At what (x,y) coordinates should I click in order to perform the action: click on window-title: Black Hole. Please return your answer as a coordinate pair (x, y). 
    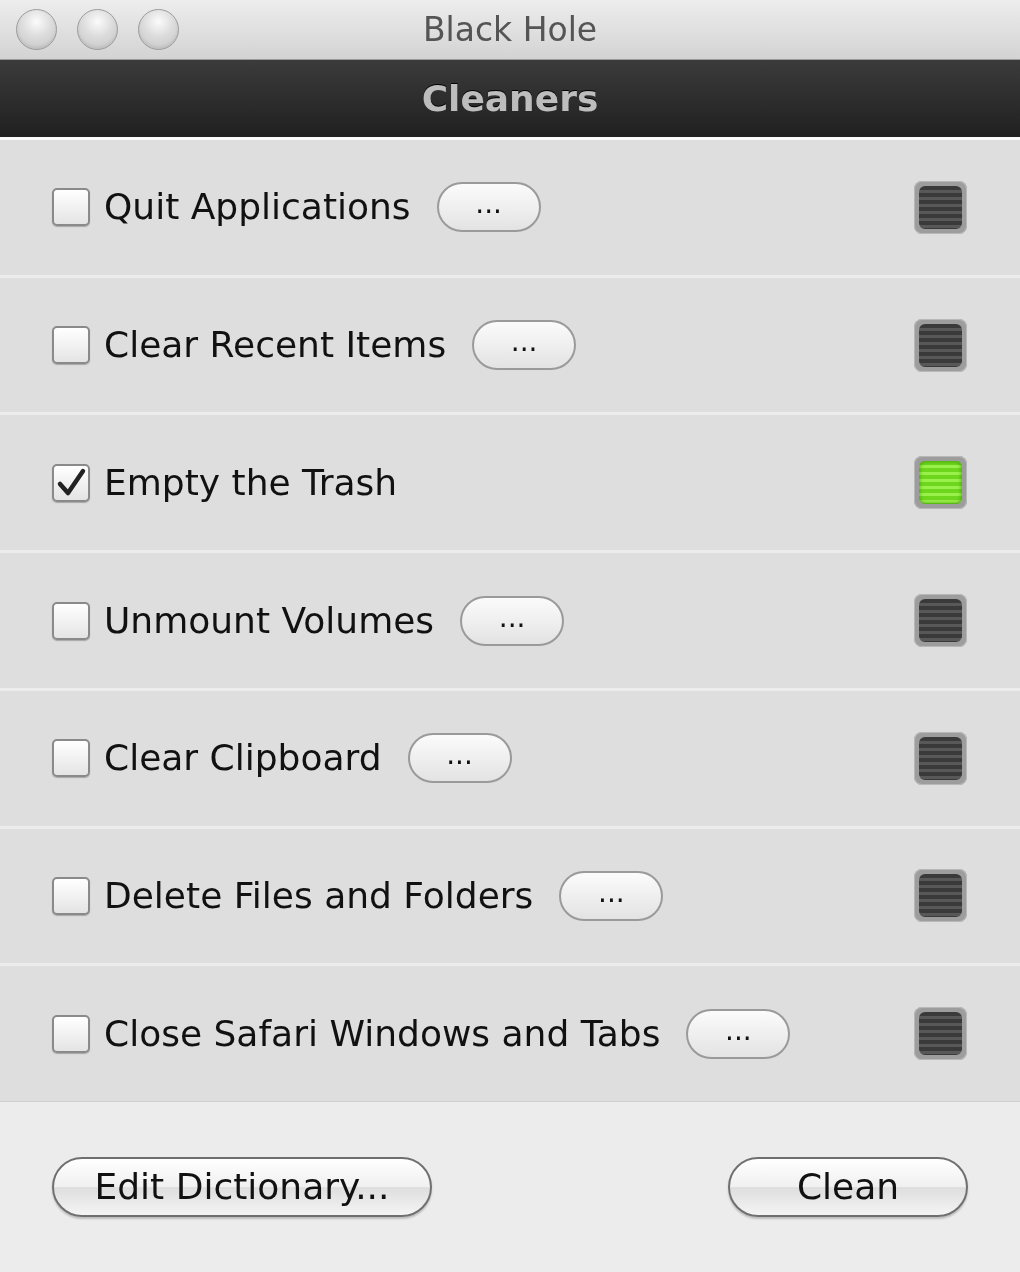
    Looking at the image, I should click on (510, 29).